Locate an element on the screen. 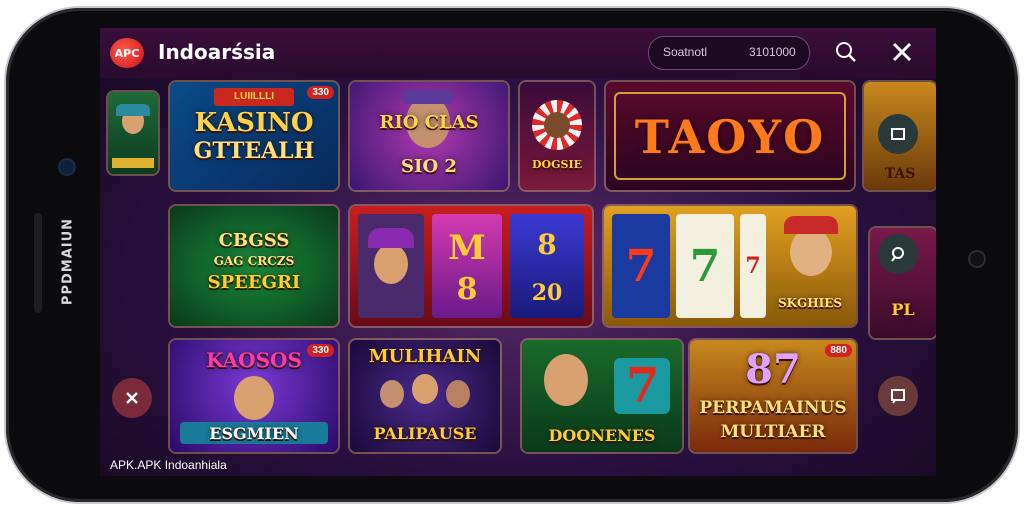 Image resolution: width=1024 pixels, height=512 pixels. game-tile-perpamainus: 87 PERPAMAINUS MULTIAER 880 is located at coordinates (773, 396).